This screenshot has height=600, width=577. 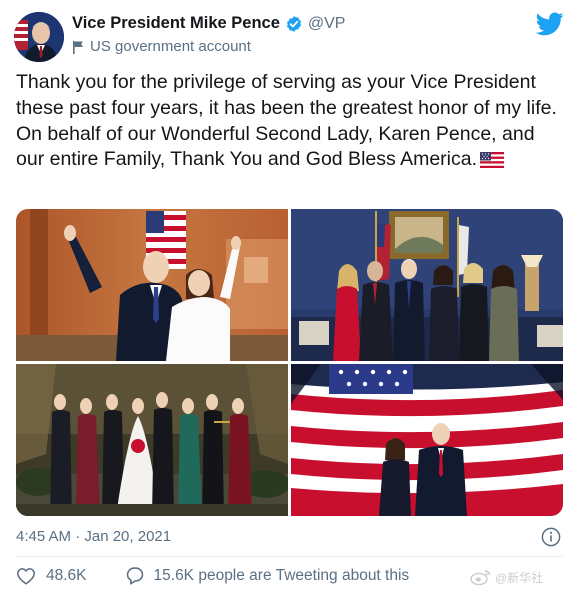 I want to click on watermark-text: @新华社, so click(x=519, y=577).